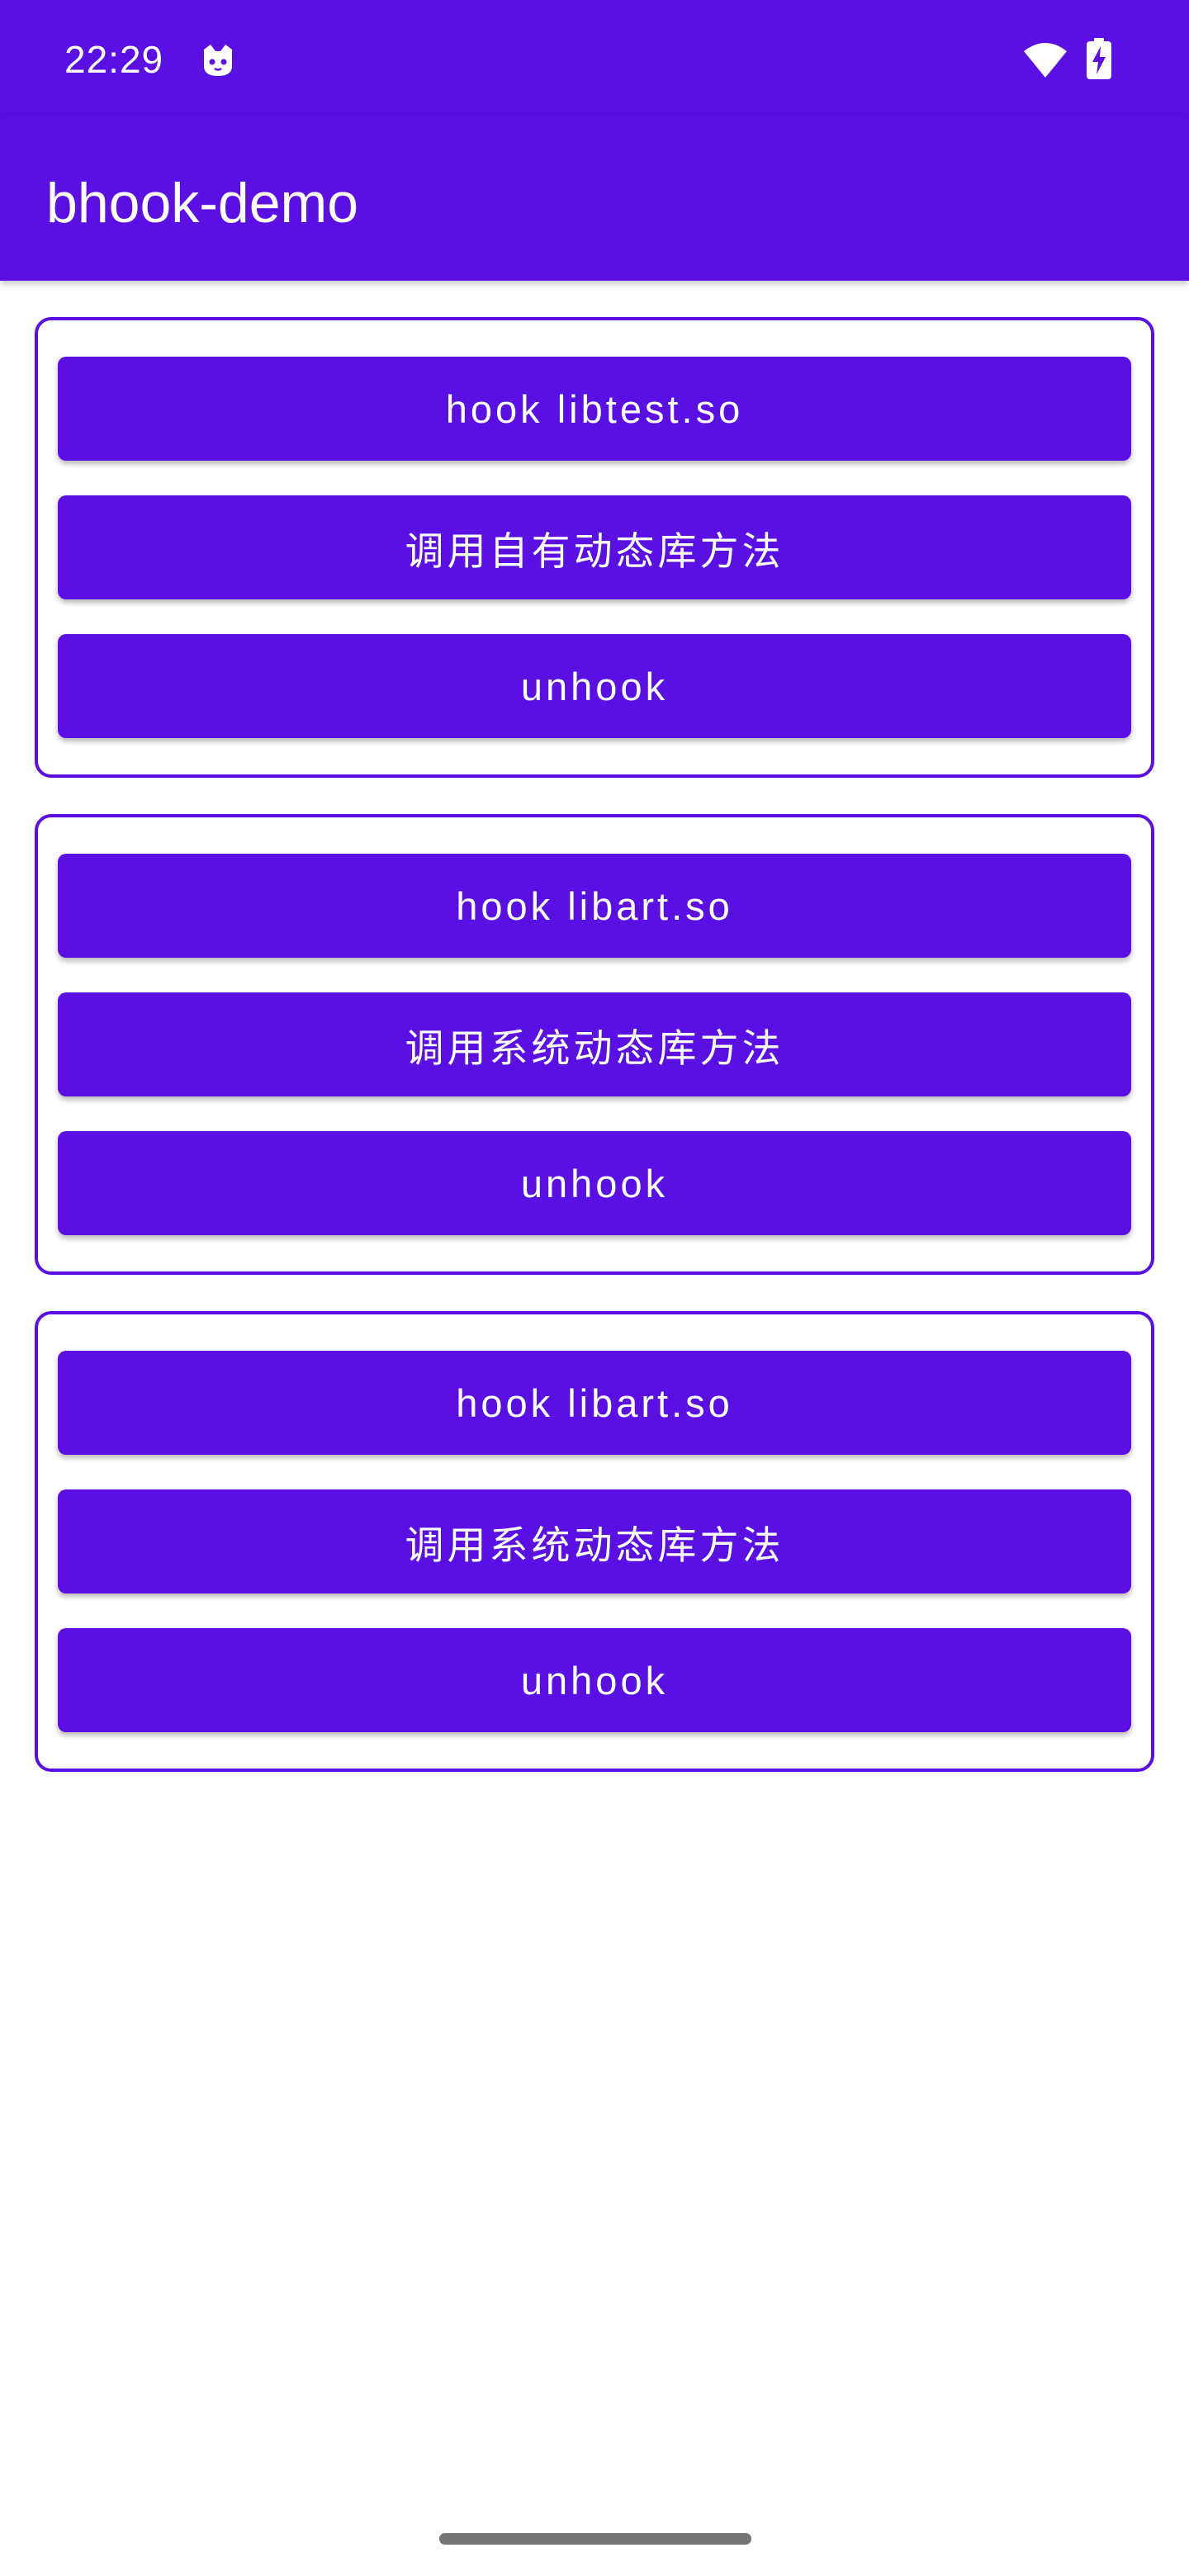  Describe the element at coordinates (1099, 58) in the screenshot. I see `battery-charging-icon` at that location.